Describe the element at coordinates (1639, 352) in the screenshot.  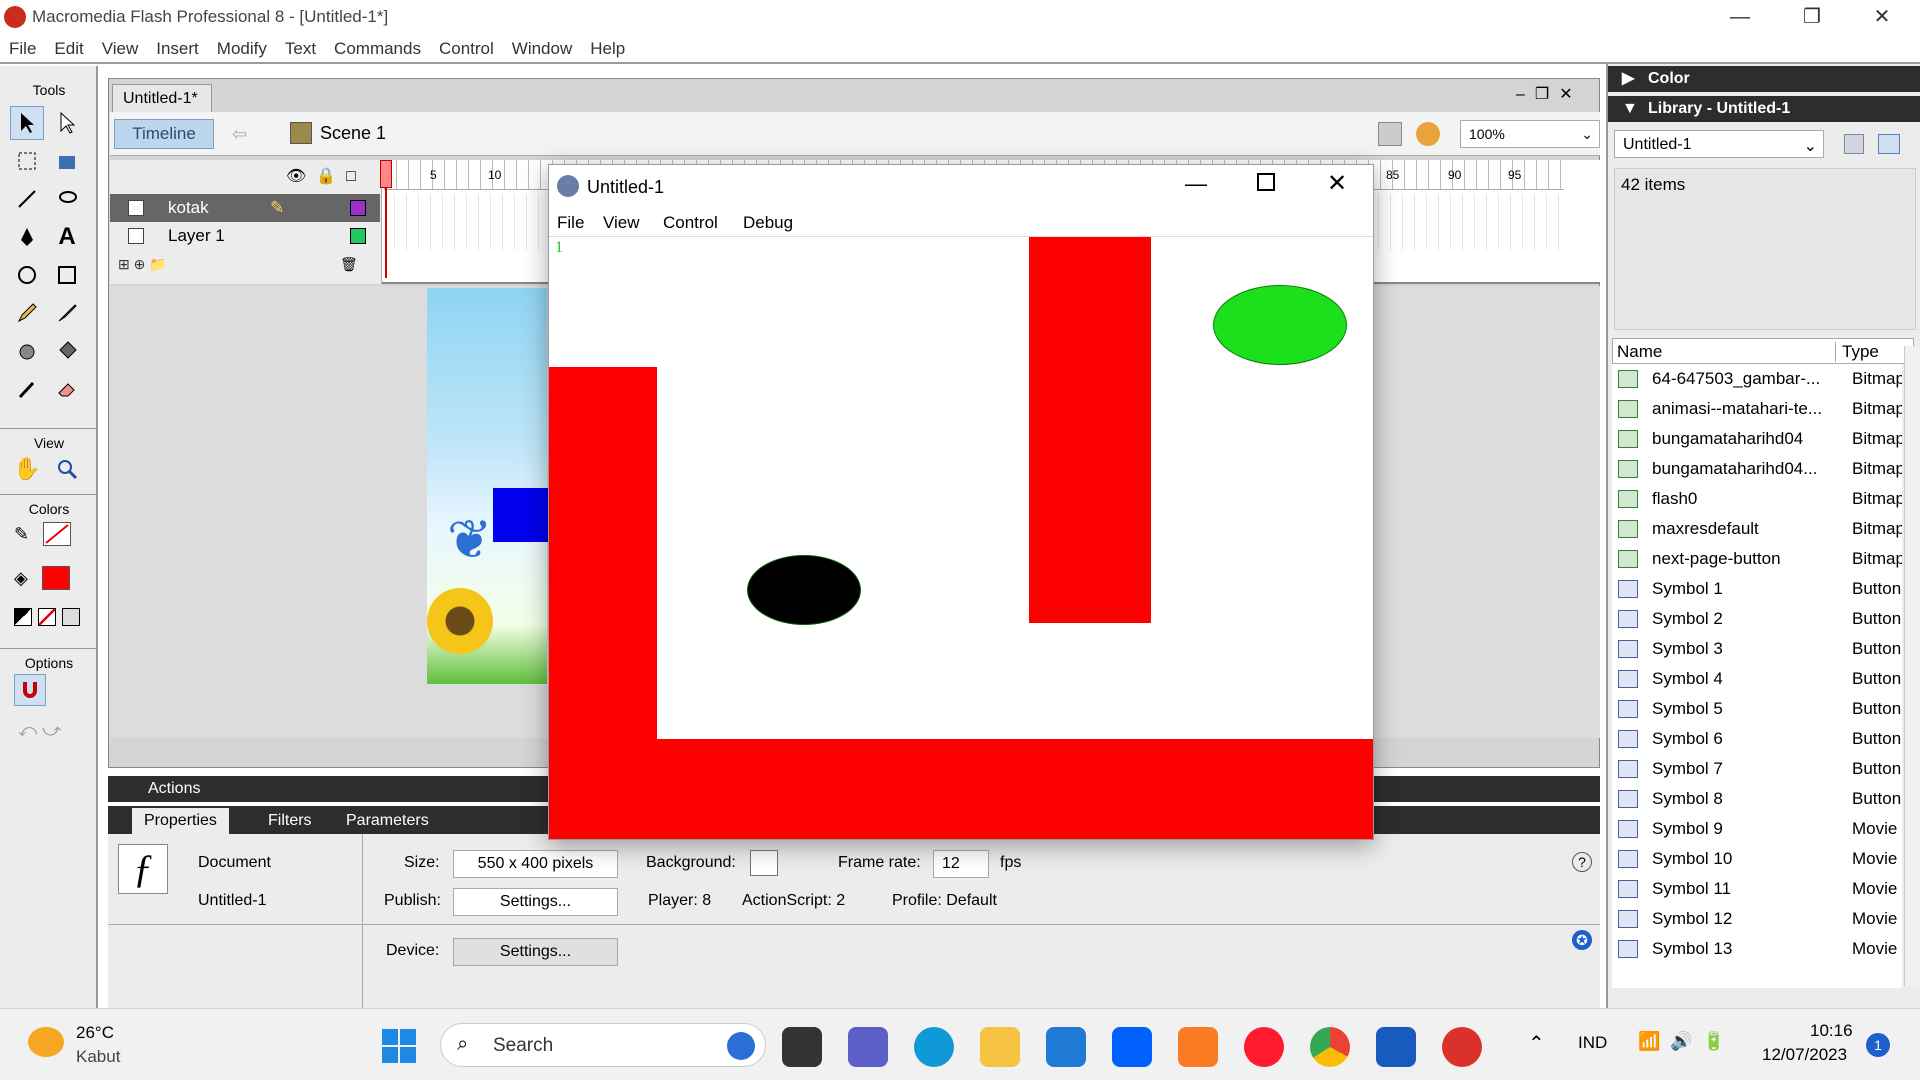
I see `column-name: Name` at that location.